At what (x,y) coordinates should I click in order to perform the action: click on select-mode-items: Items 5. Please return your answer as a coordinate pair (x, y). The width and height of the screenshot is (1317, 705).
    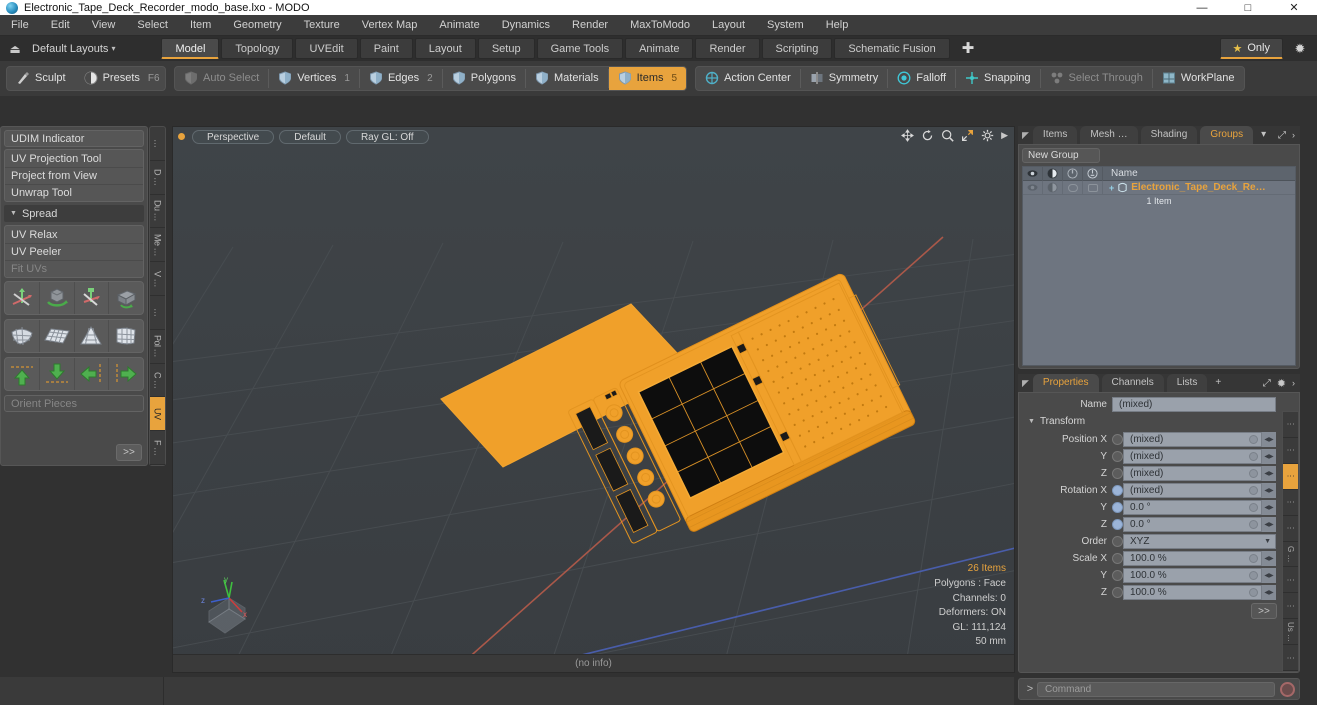
    Looking at the image, I should click on (647, 78).